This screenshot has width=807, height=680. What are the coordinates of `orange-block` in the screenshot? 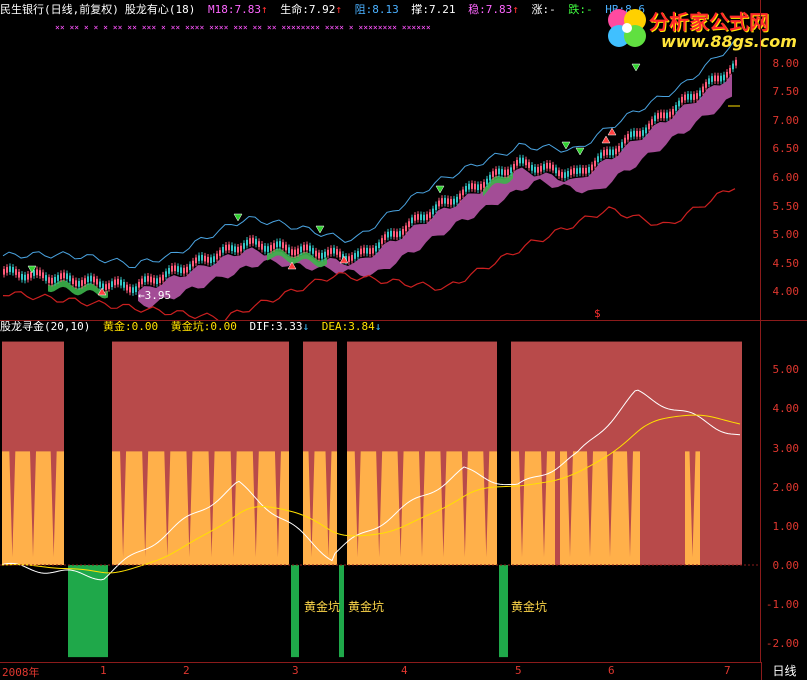 It's located at (320, 508).